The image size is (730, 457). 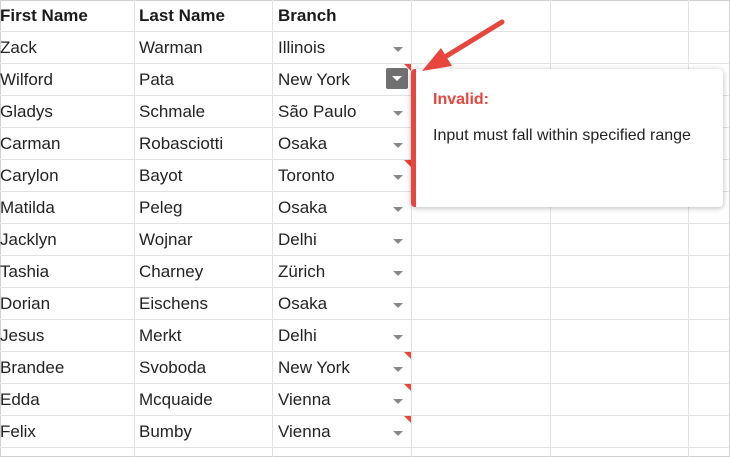 What do you see at coordinates (365, 240) in the screenshot?
I see `table-row: Jacklyn Wojnar Delhi` at bounding box center [365, 240].